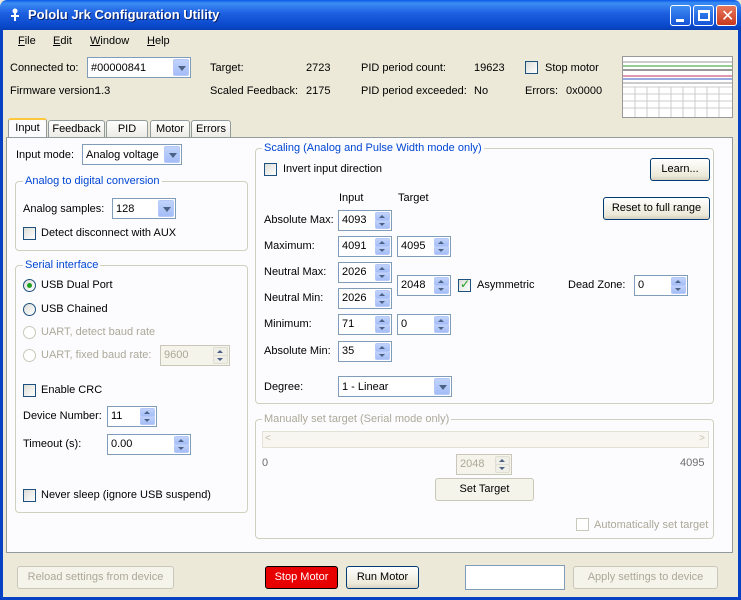  What do you see at coordinates (27, 41) in the screenshot?
I see `menu-file: File` at bounding box center [27, 41].